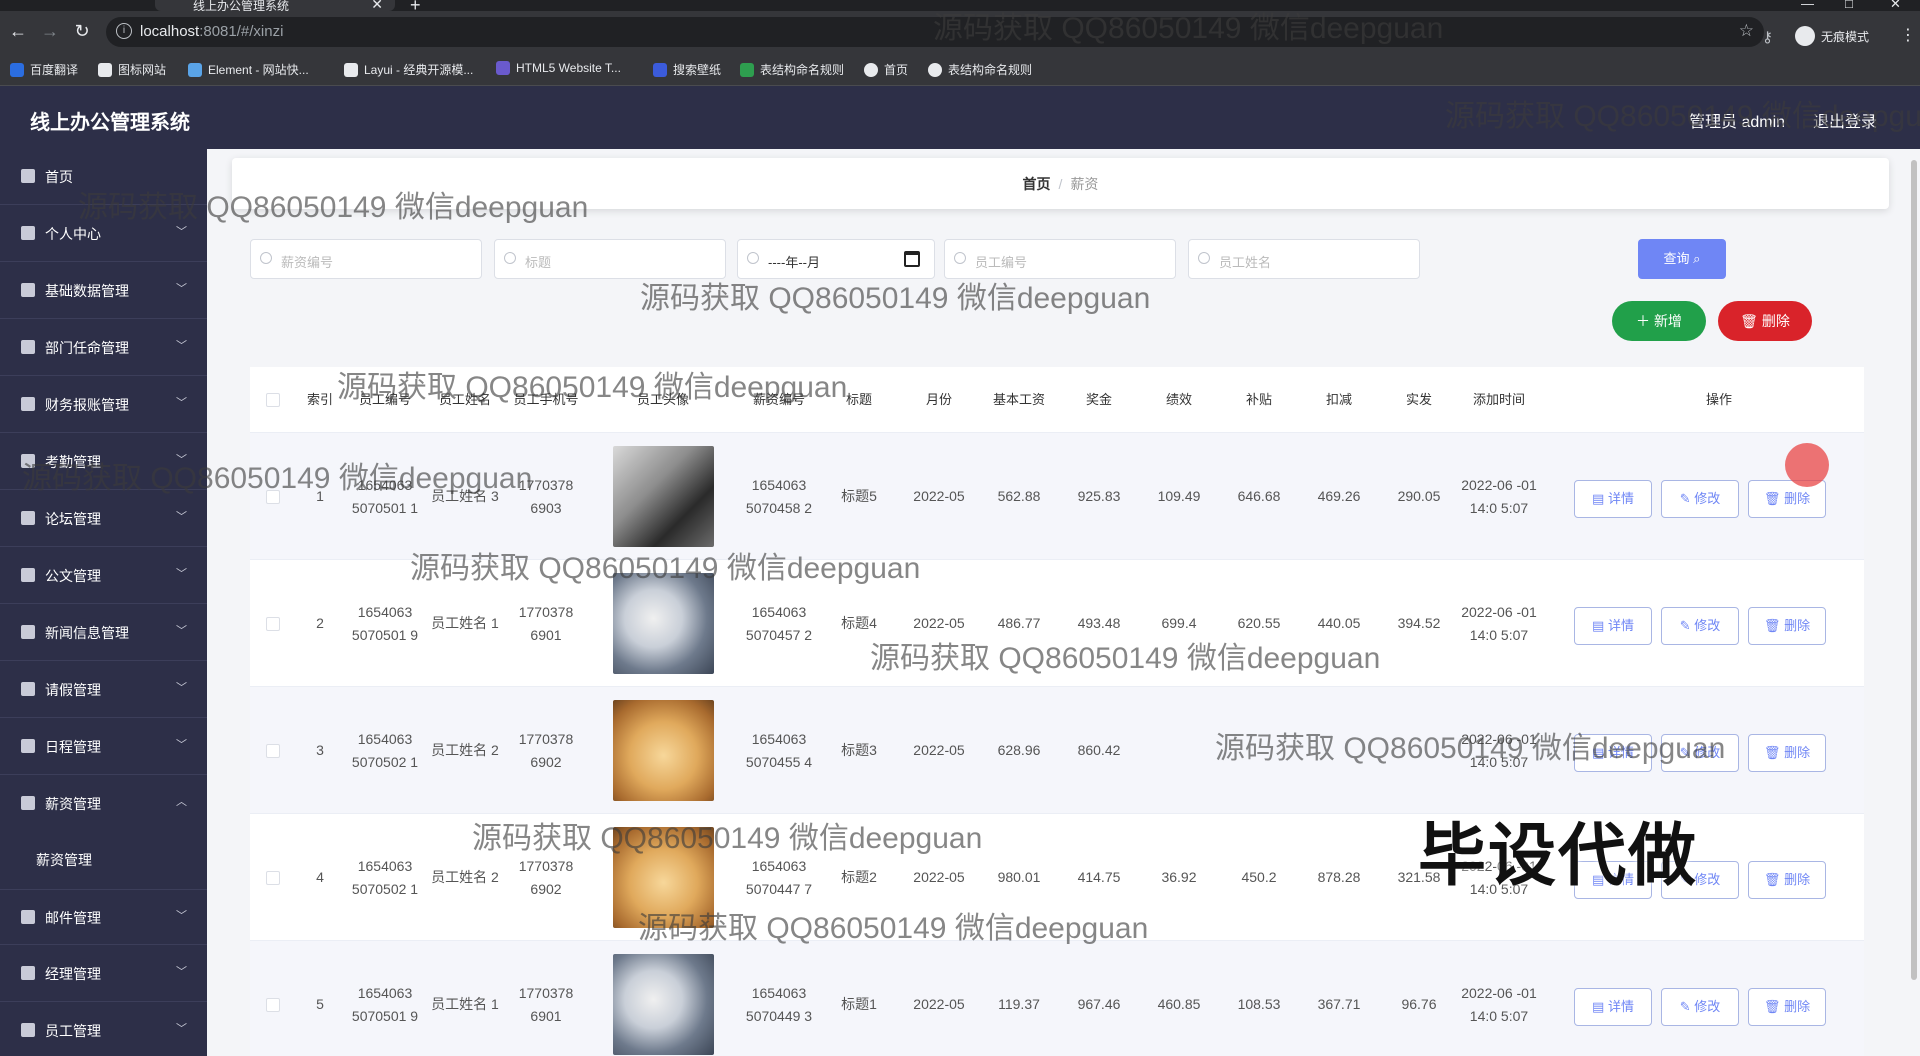  I want to click on sidebar-subitem-salary: 薪资管理, so click(103, 860).